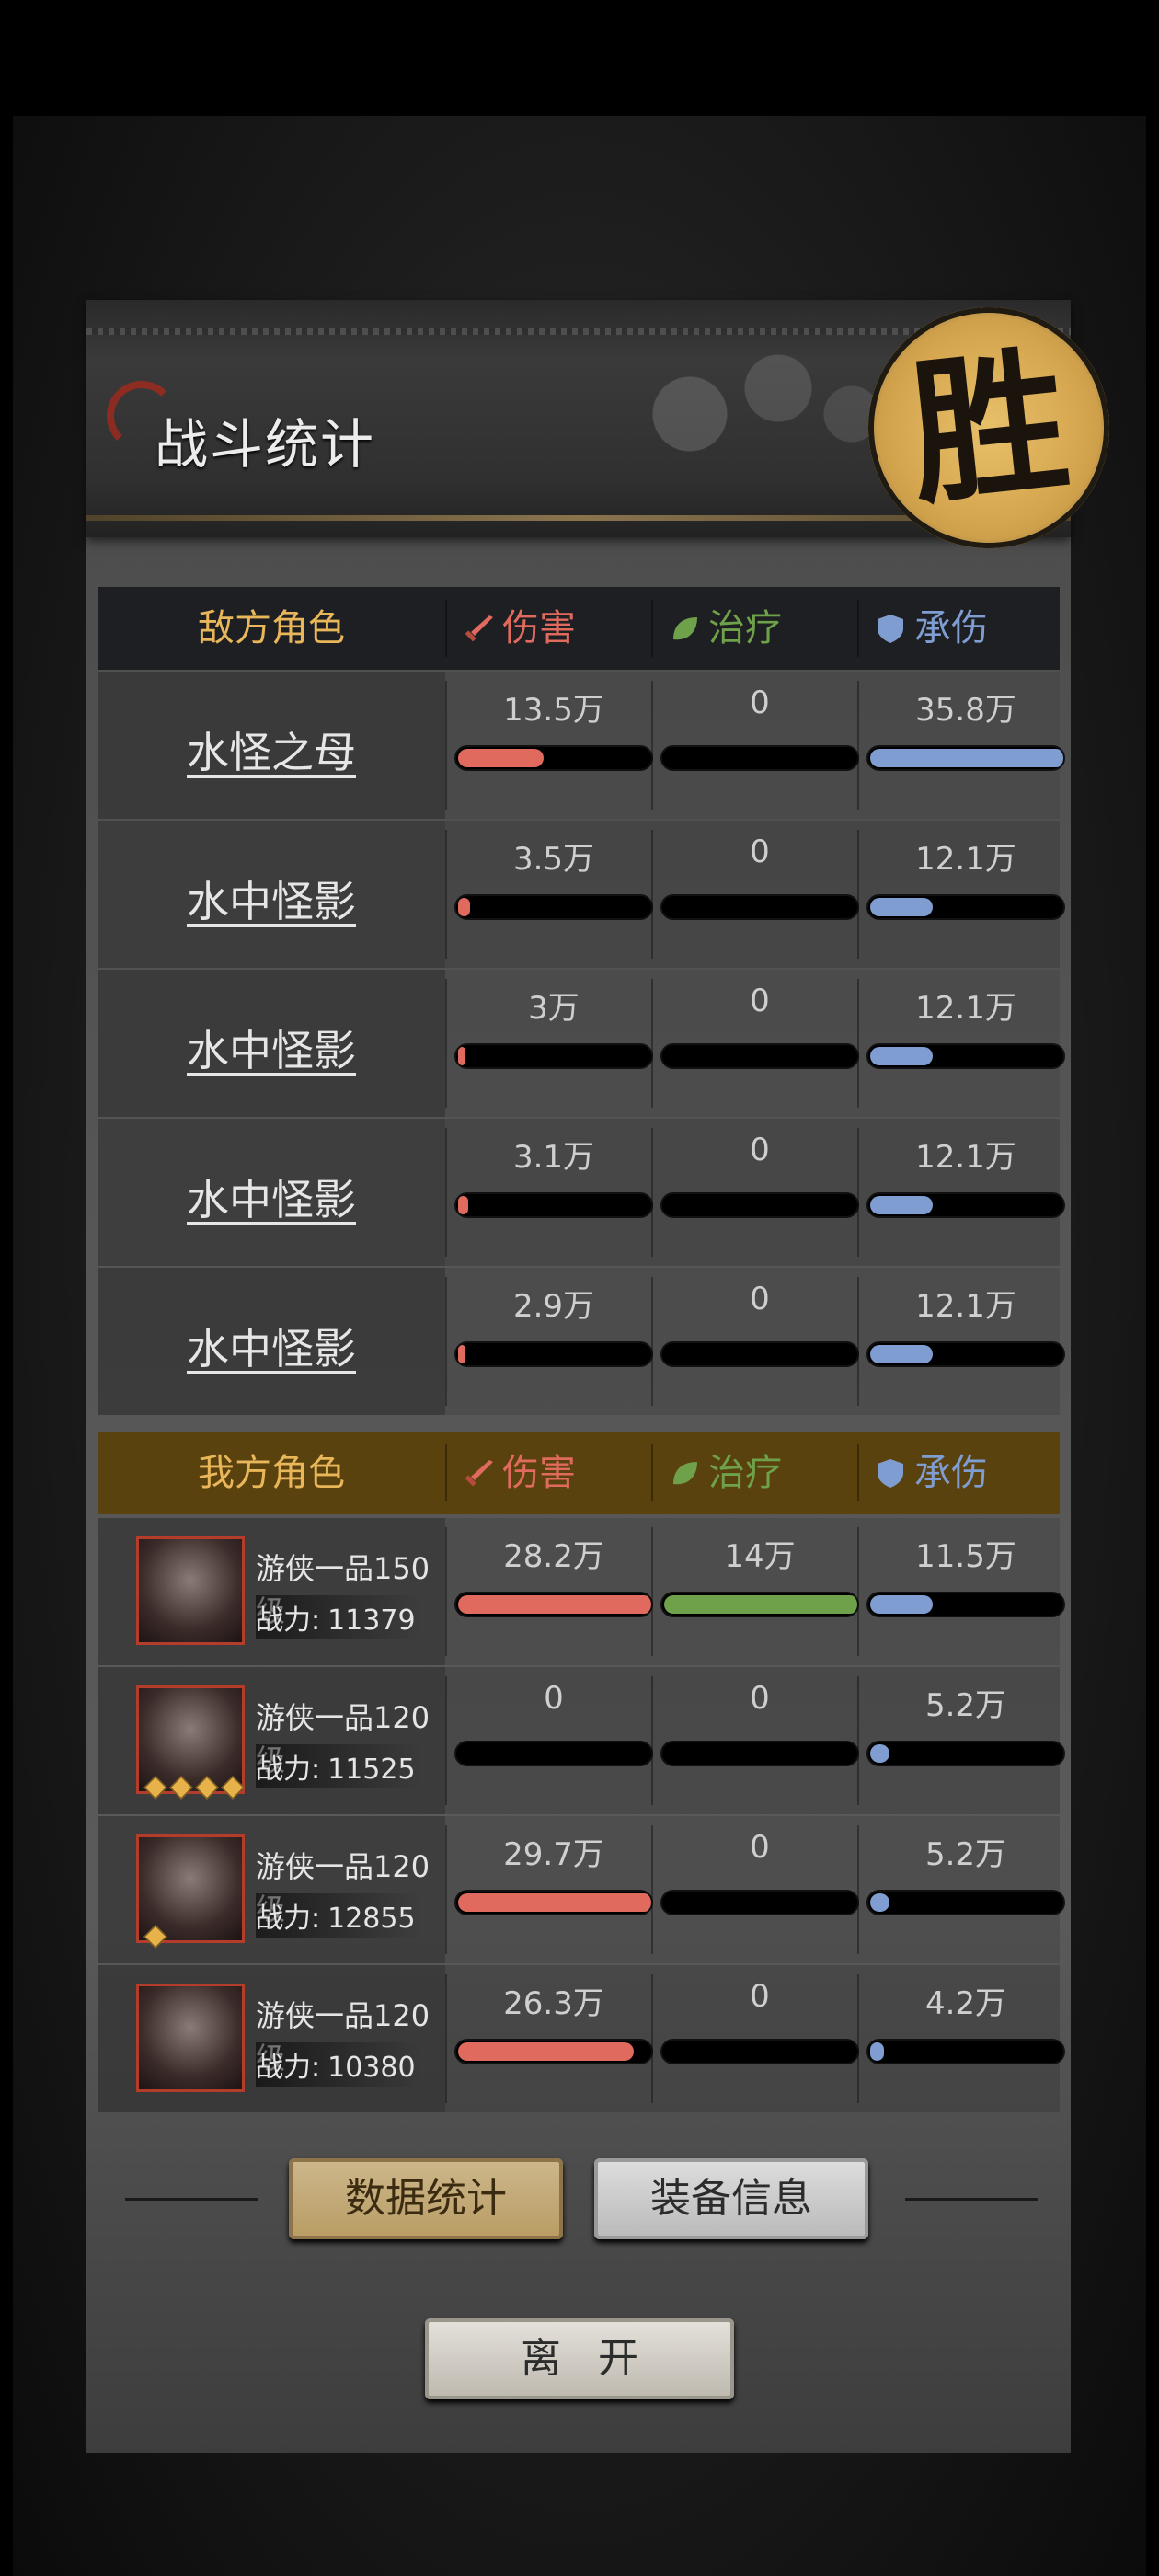 This screenshot has width=1159, height=2576. I want to click on damage-value: 28.2万, so click(553, 1556).